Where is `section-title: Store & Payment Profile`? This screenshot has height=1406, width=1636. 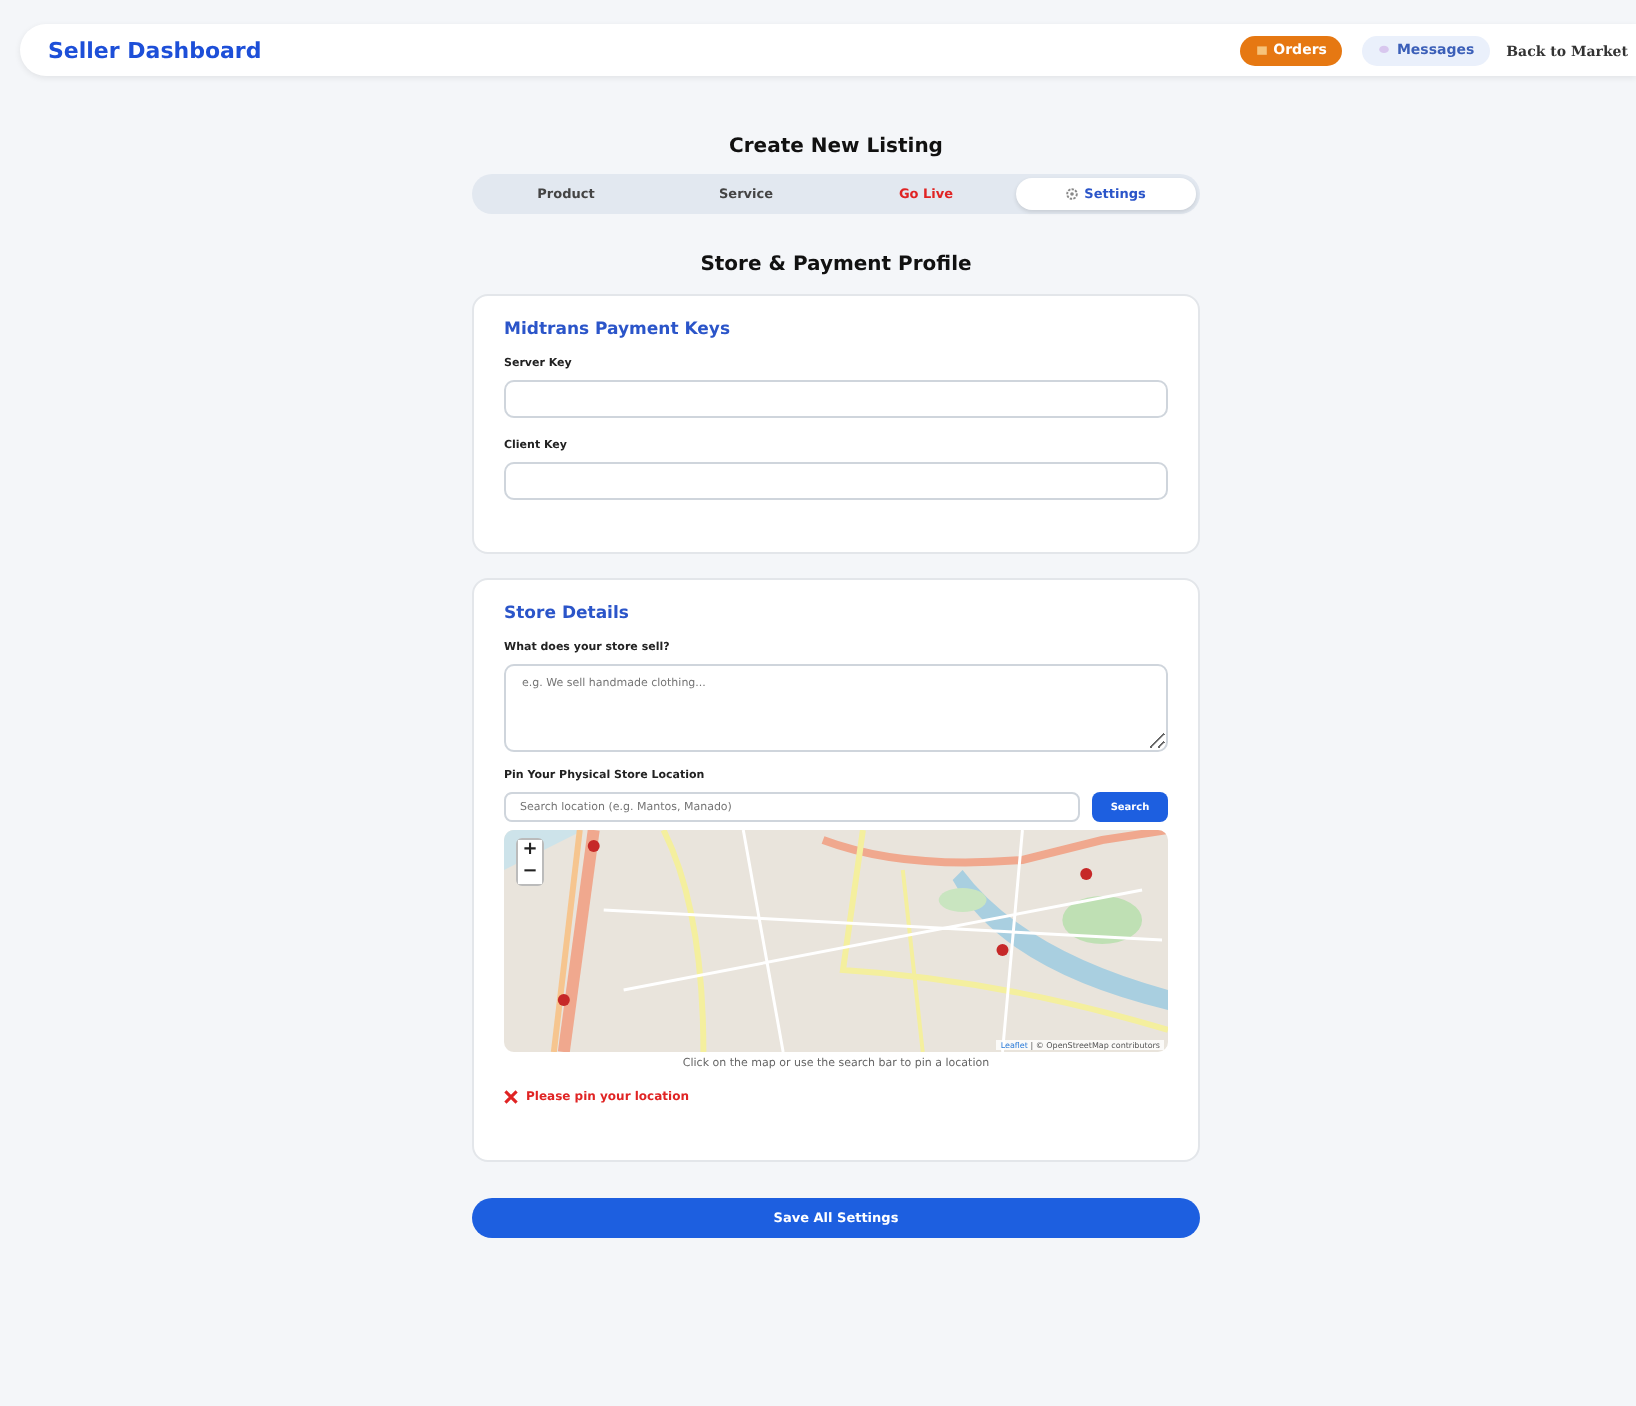
section-title: Store & Payment Profile is located at coordinates (836, 265).